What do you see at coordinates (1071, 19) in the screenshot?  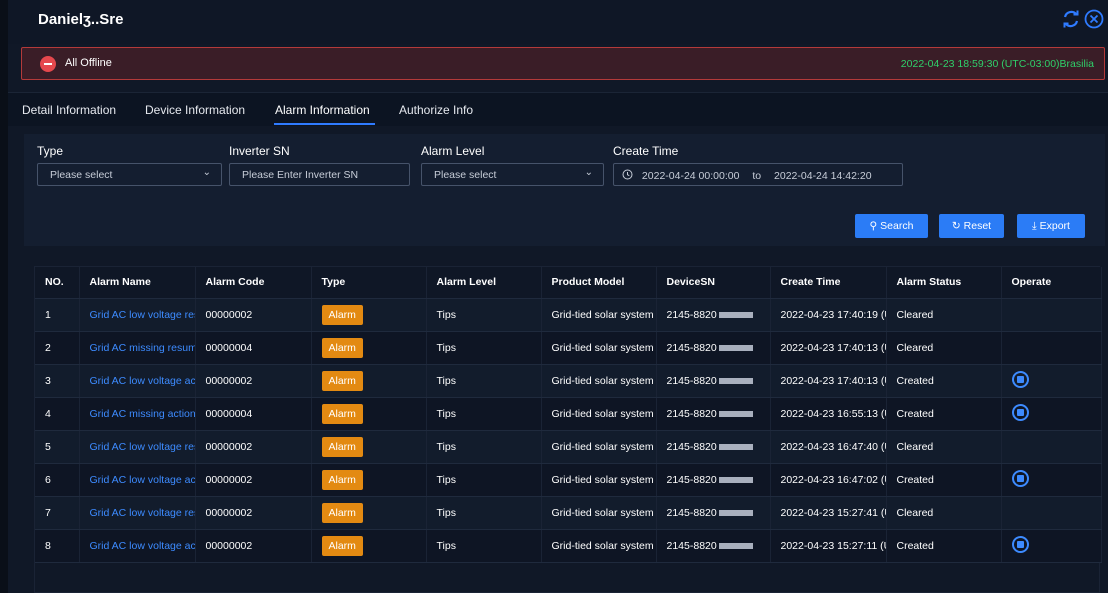 I see `refresh-icon` at bounding box center [1071, 19].